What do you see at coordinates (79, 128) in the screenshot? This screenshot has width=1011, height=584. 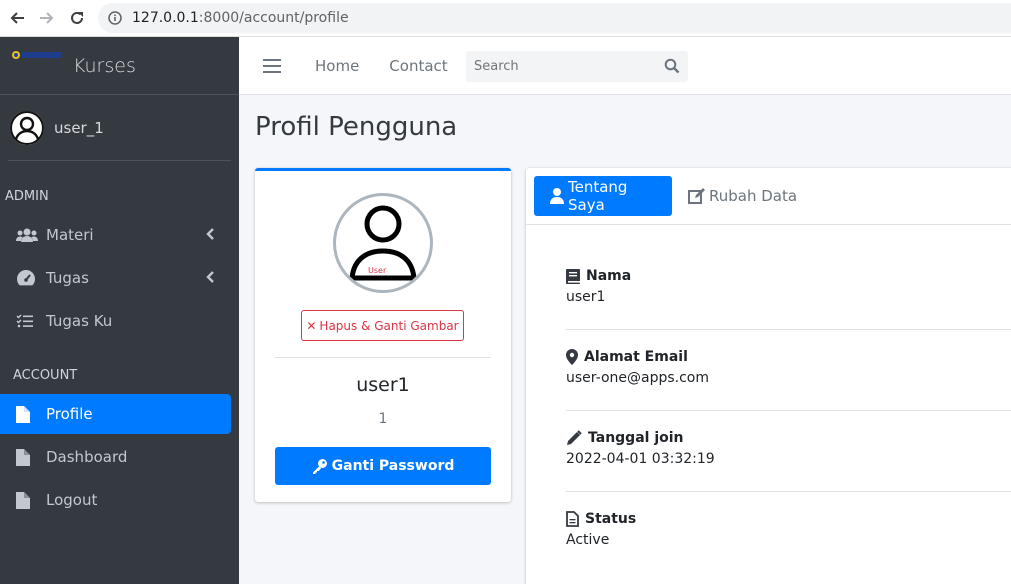 I see `sidebar-username: user_1` at bounding box center [79, 128].